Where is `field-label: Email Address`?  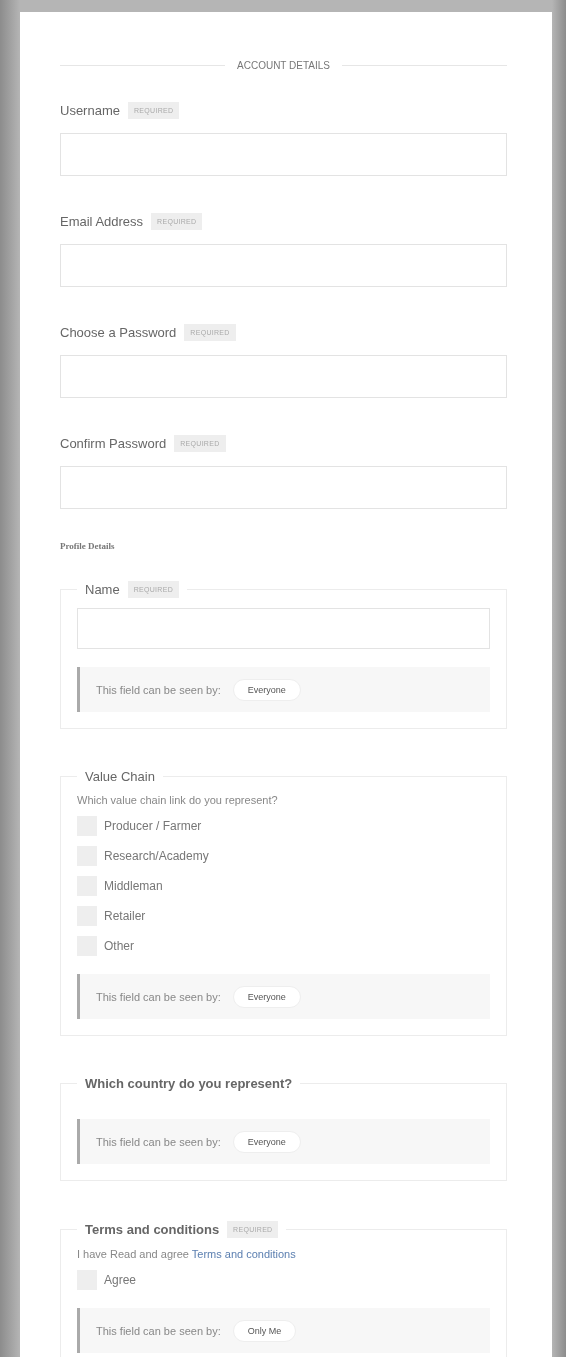 field-label: Email Address is located at coordinates (102, 221).